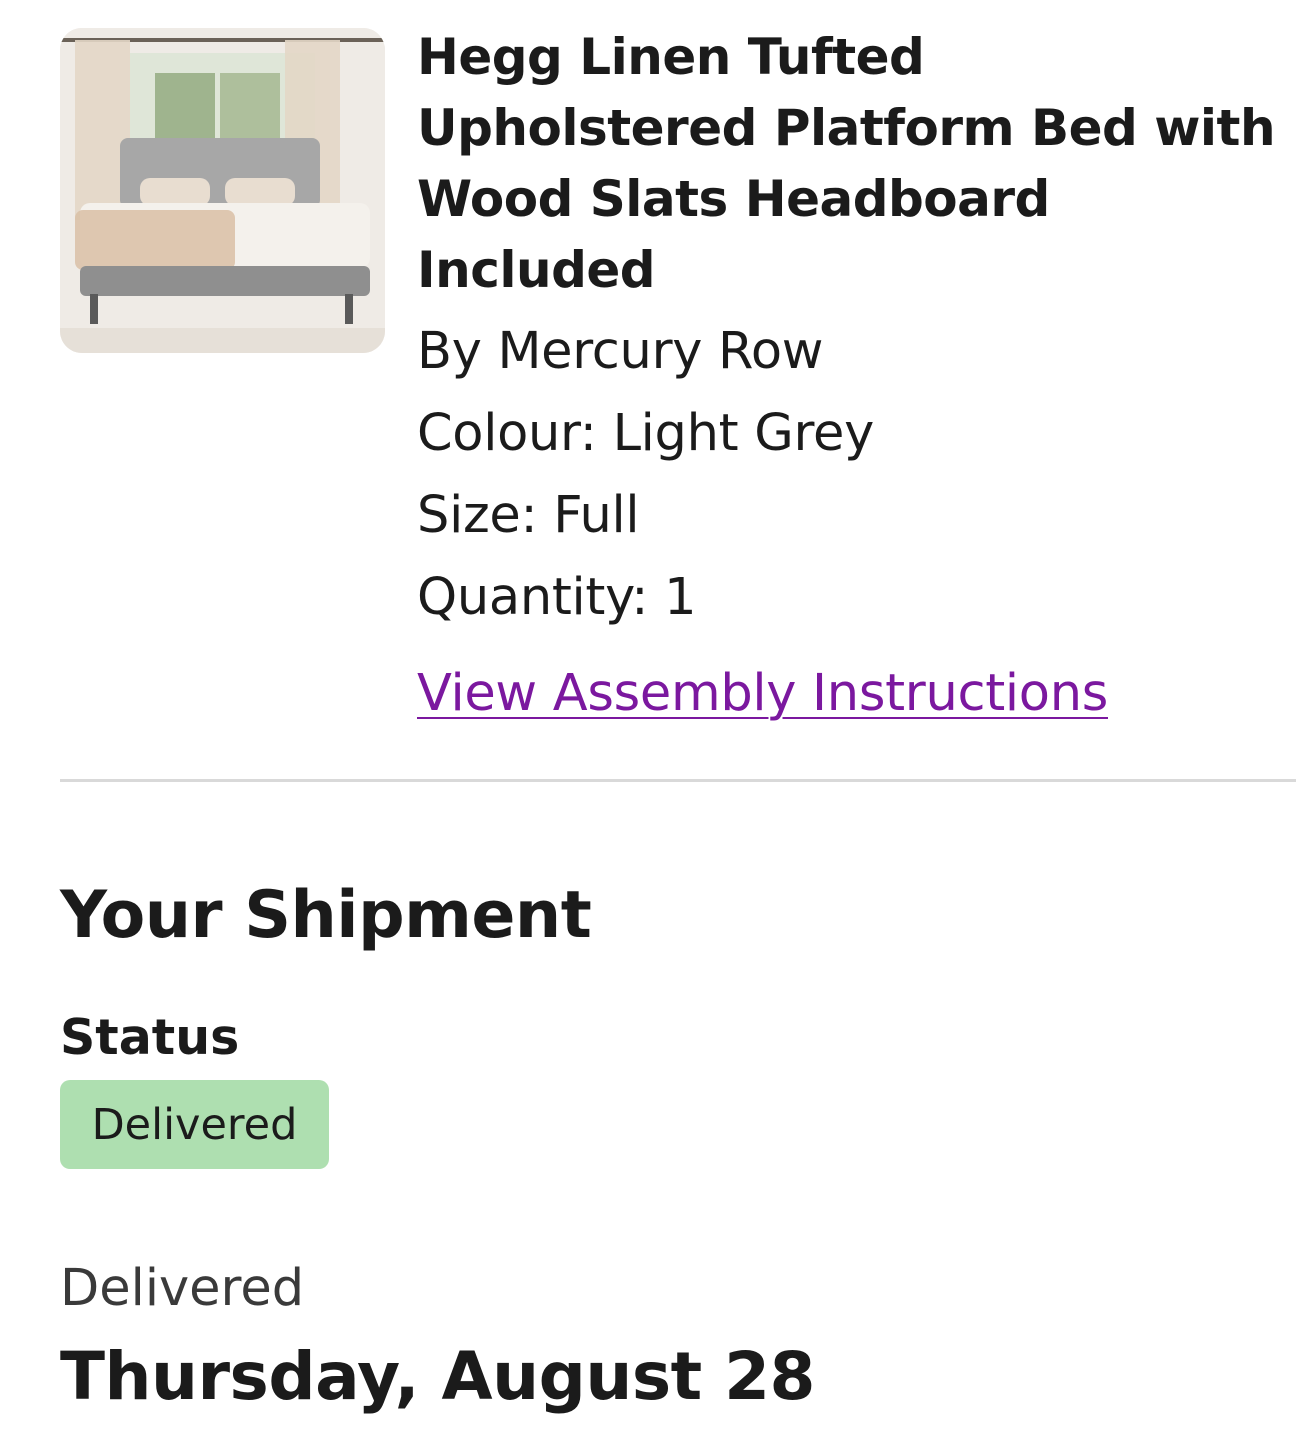 The height and width of the screenshot is (1440, 1296). I want to click on product-size: Size: Full, so click(528, 515).